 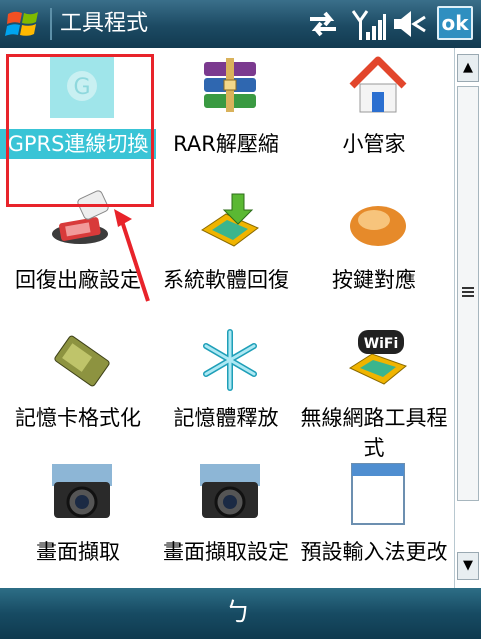 I want to click on app-label: 按鍵對應, so click(x=374, y=280).